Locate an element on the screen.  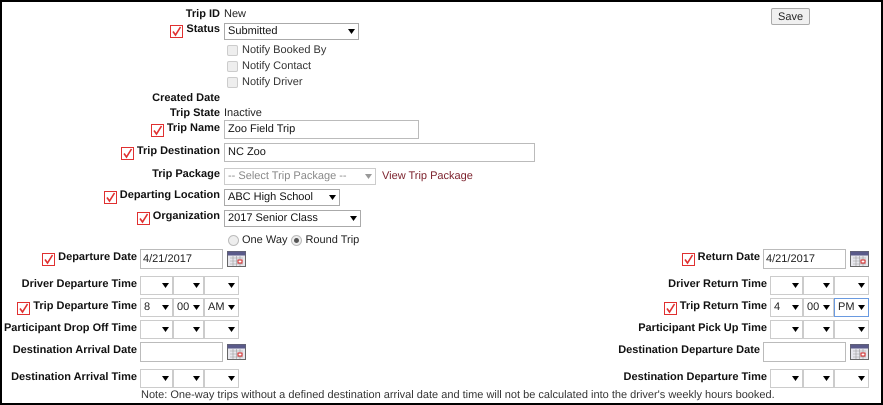
field-label: Status is located at coordinates (203, 29).